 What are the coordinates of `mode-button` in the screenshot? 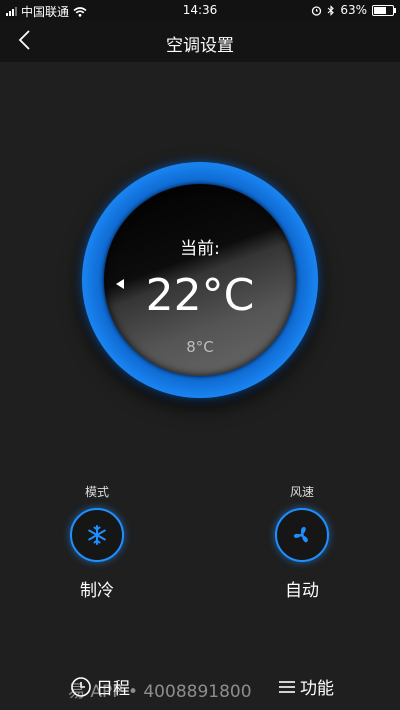 It's located at (97, 535).